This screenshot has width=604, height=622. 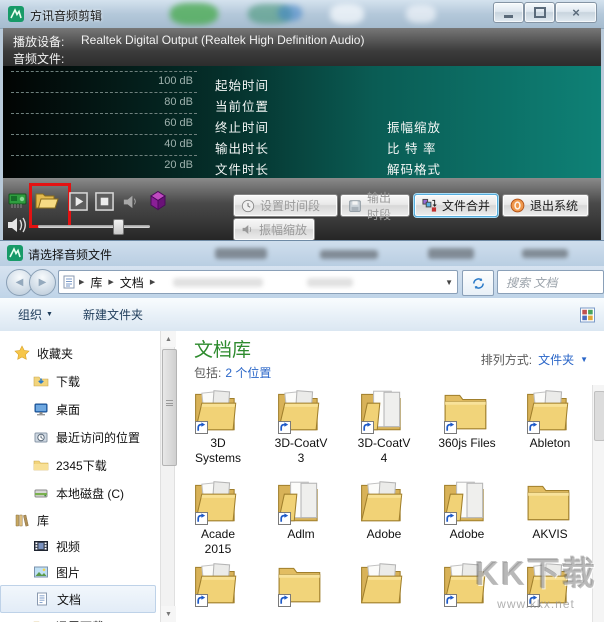 I want to click on folder-item-Adlm: Adlm, so click(x=301, y=510).